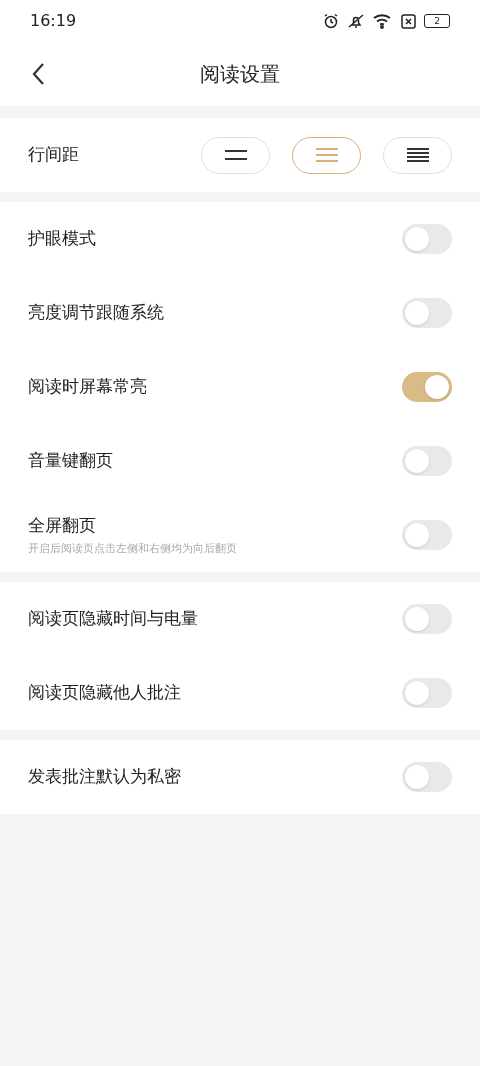 This screenshot has width=480, height=1066. I want to click on setting-label: 护眼模式, so click(62, 239).